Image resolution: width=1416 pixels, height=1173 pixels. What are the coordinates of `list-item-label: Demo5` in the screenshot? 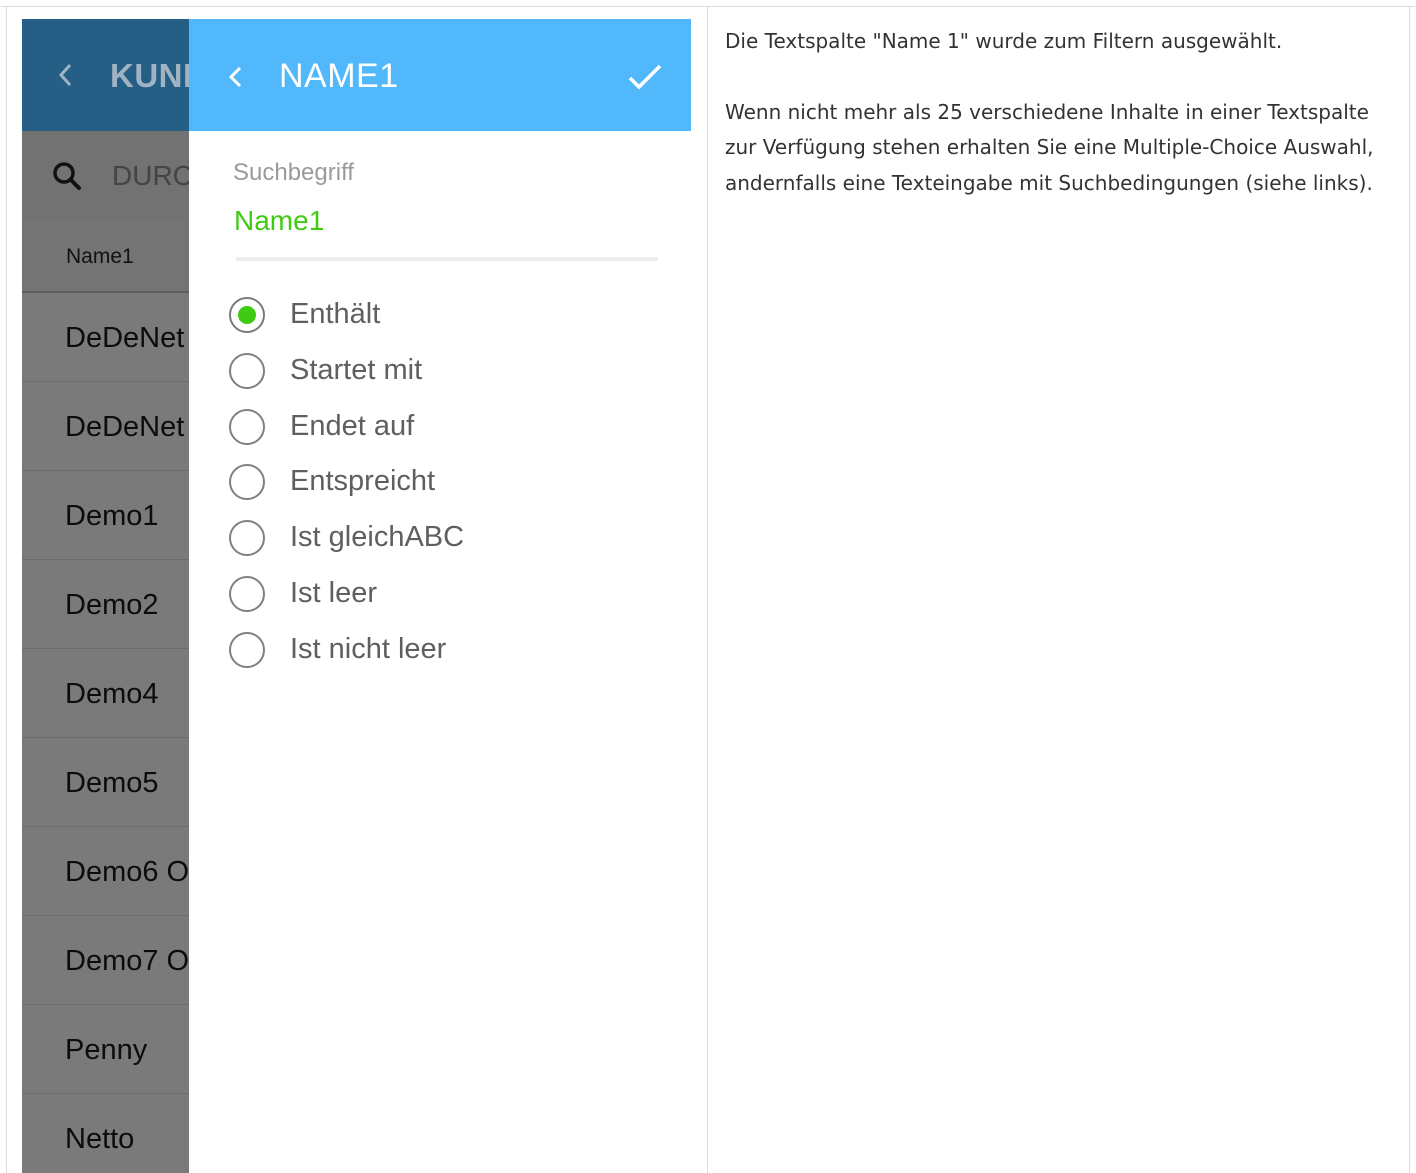 It's located at (112, 783).